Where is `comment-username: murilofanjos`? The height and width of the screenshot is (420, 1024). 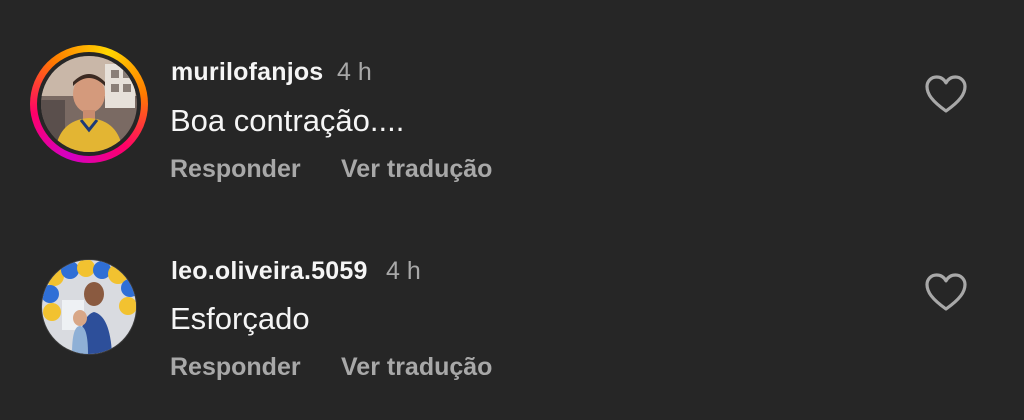 comment-username: murilofanjos is located at coordinates (247, 72).